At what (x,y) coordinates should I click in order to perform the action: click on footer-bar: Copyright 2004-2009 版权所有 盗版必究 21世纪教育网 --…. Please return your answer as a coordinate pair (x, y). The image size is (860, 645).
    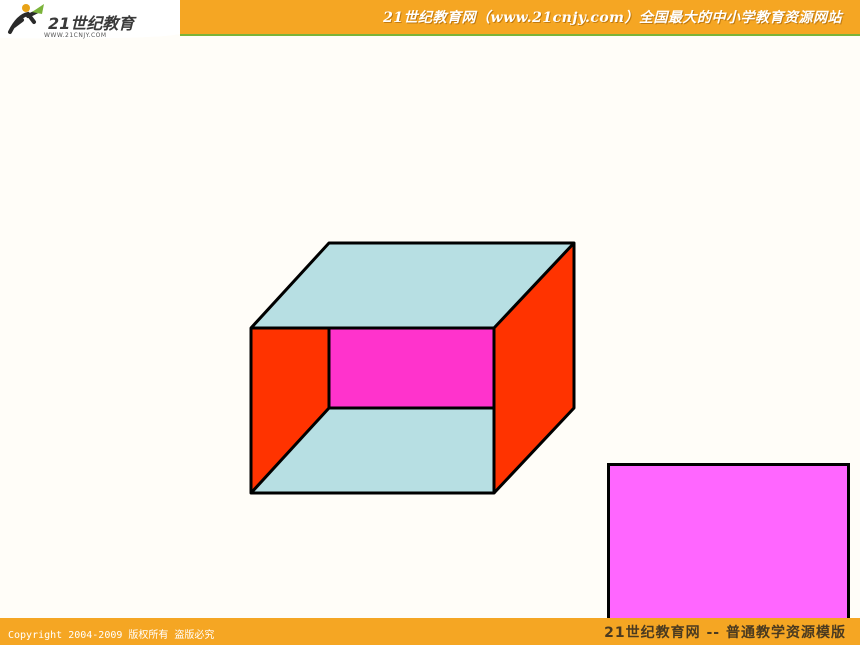
    Looking at the image, I should click on (430, 631).